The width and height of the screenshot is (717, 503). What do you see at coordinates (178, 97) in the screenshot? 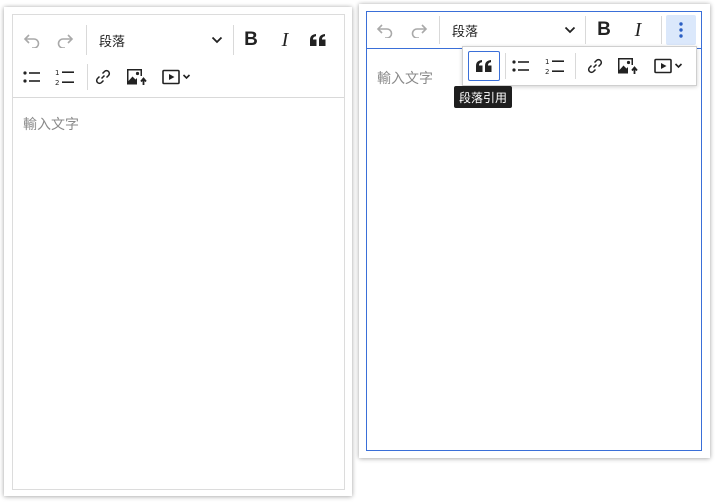
I see `toolbar-bottom-border` at bounding box center [178, 97].